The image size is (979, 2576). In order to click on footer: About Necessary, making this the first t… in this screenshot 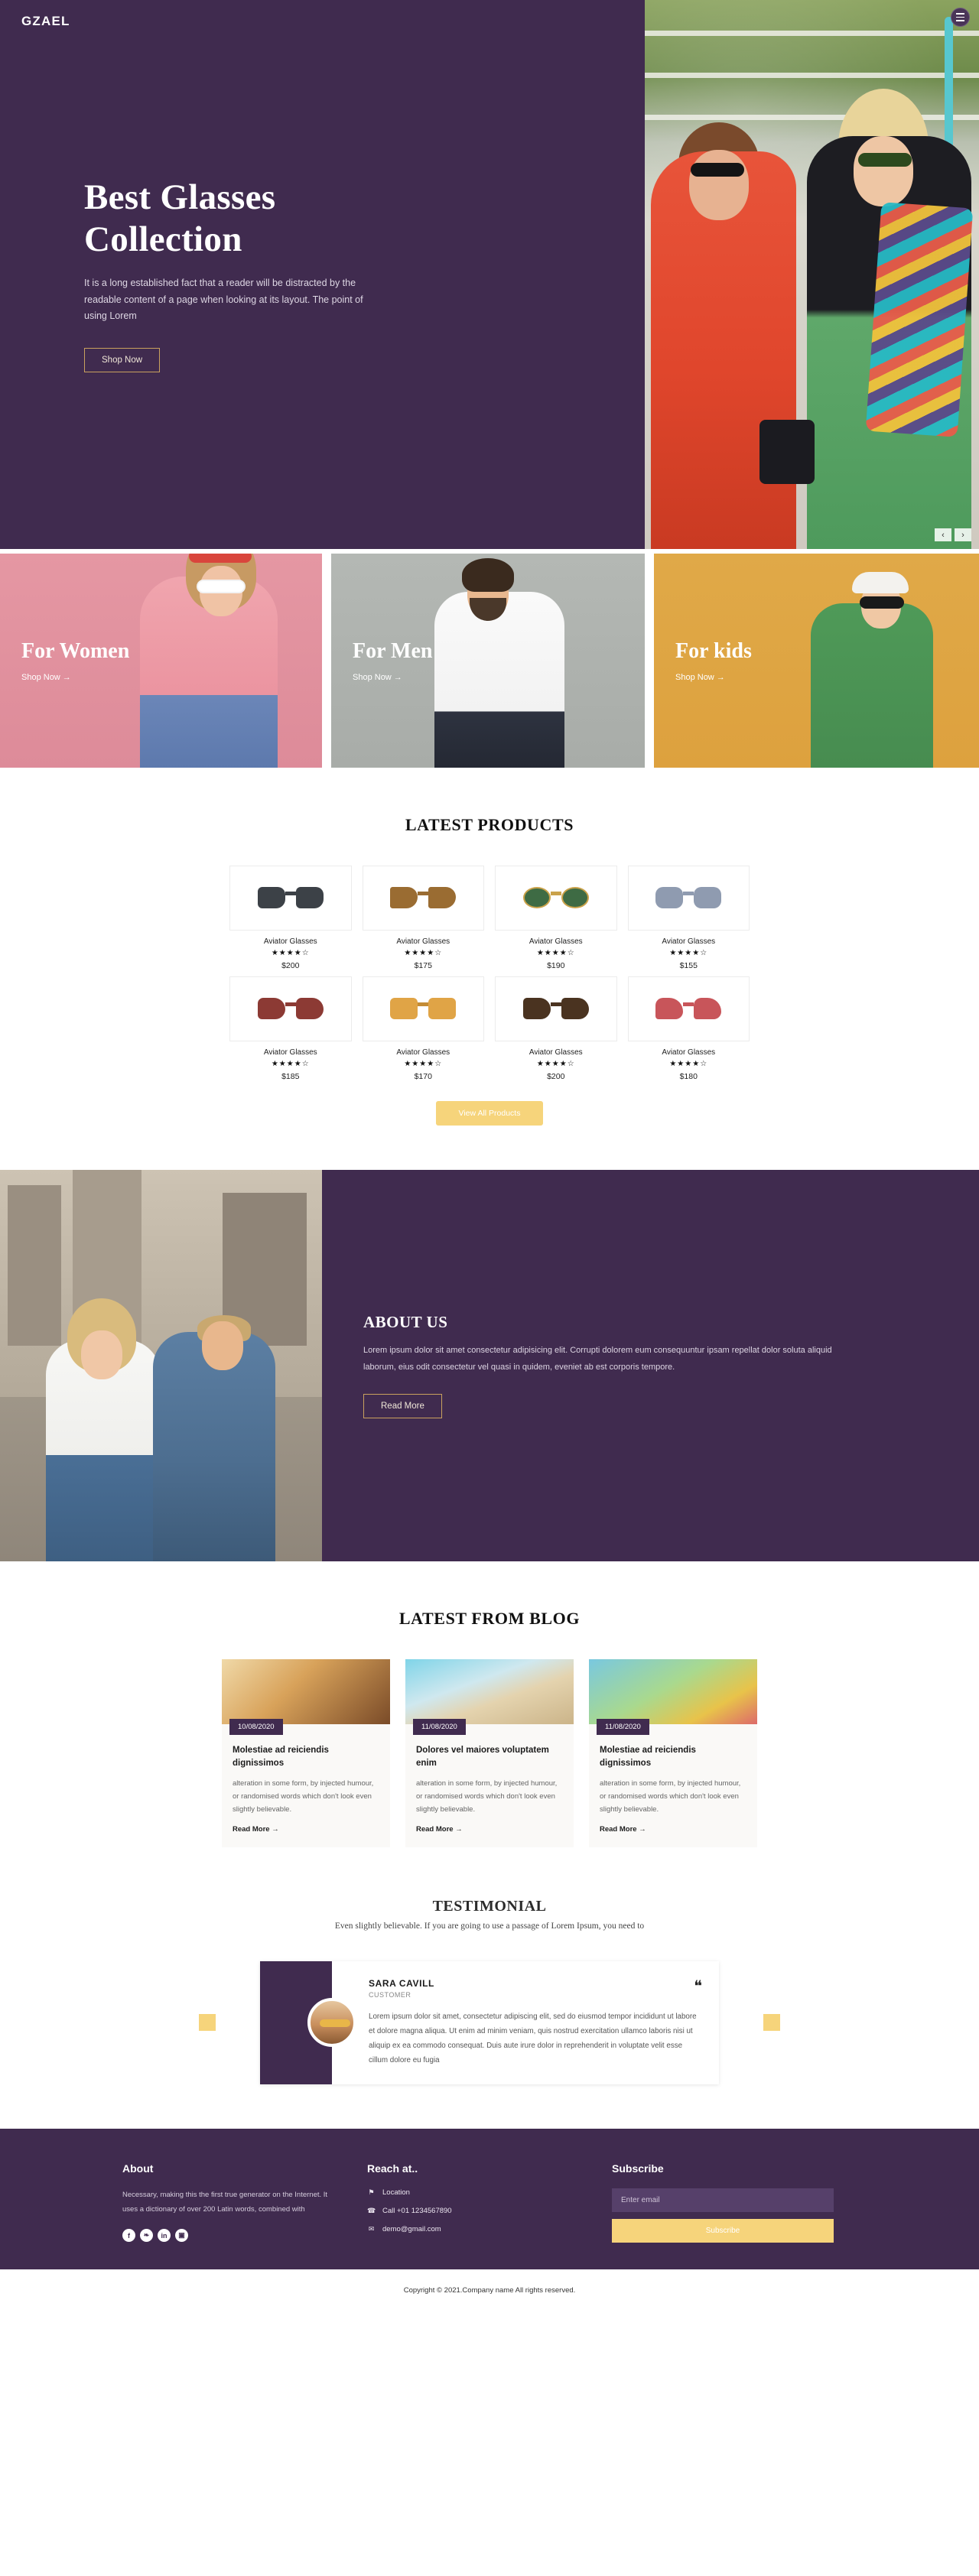, I will do `click(489, 2199)`.